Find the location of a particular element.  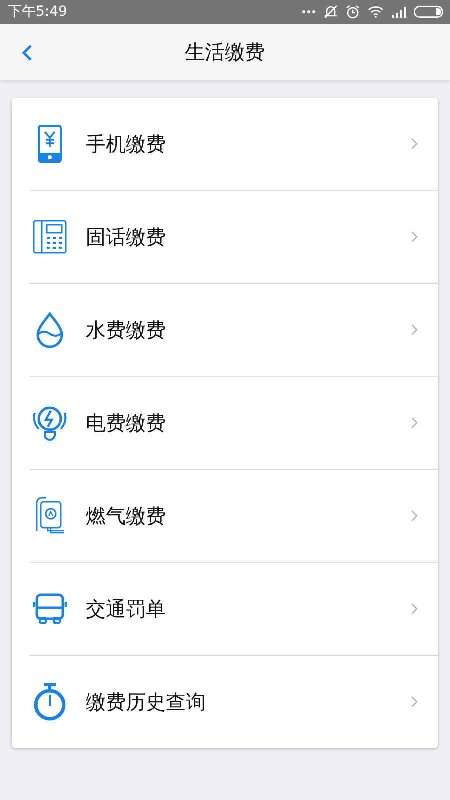

alarm-icon is located at coordinates (353, 12).